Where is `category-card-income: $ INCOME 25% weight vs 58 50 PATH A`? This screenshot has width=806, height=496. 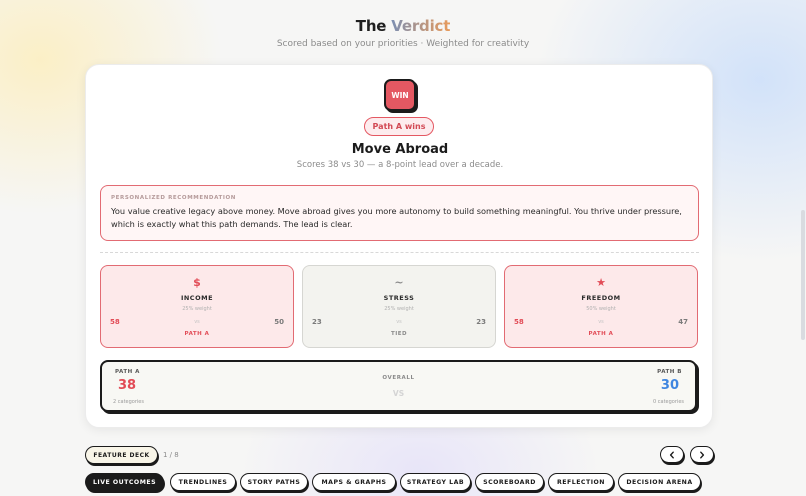 category-card-income: $ INCOME 25% weight vs 58 50 PATH A is located at coordinates (197, 306).